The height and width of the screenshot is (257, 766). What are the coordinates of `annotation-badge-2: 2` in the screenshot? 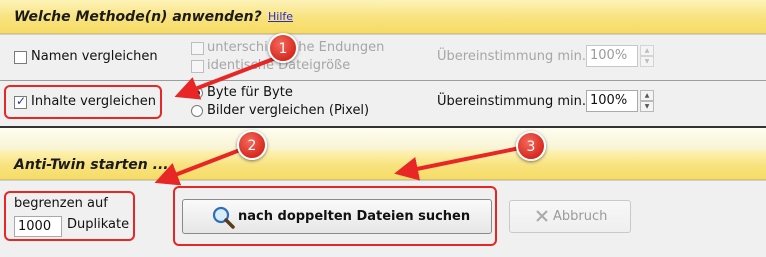 It's located at (252, 145).